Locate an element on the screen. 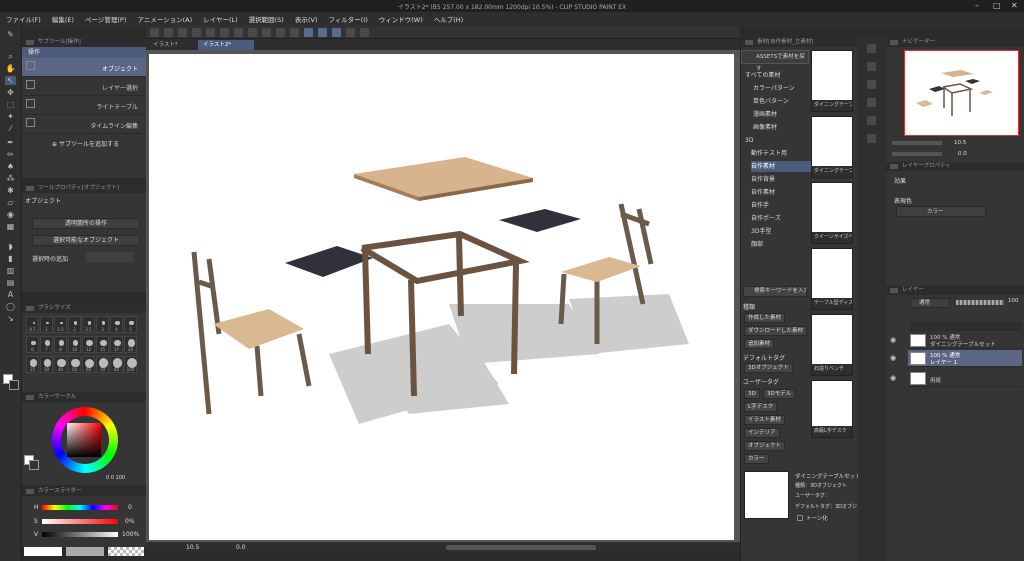 Image resolution: width=1024 pixels, height=561 pixels. decoration-icon: ✱ is located at coordinates (10, 190).